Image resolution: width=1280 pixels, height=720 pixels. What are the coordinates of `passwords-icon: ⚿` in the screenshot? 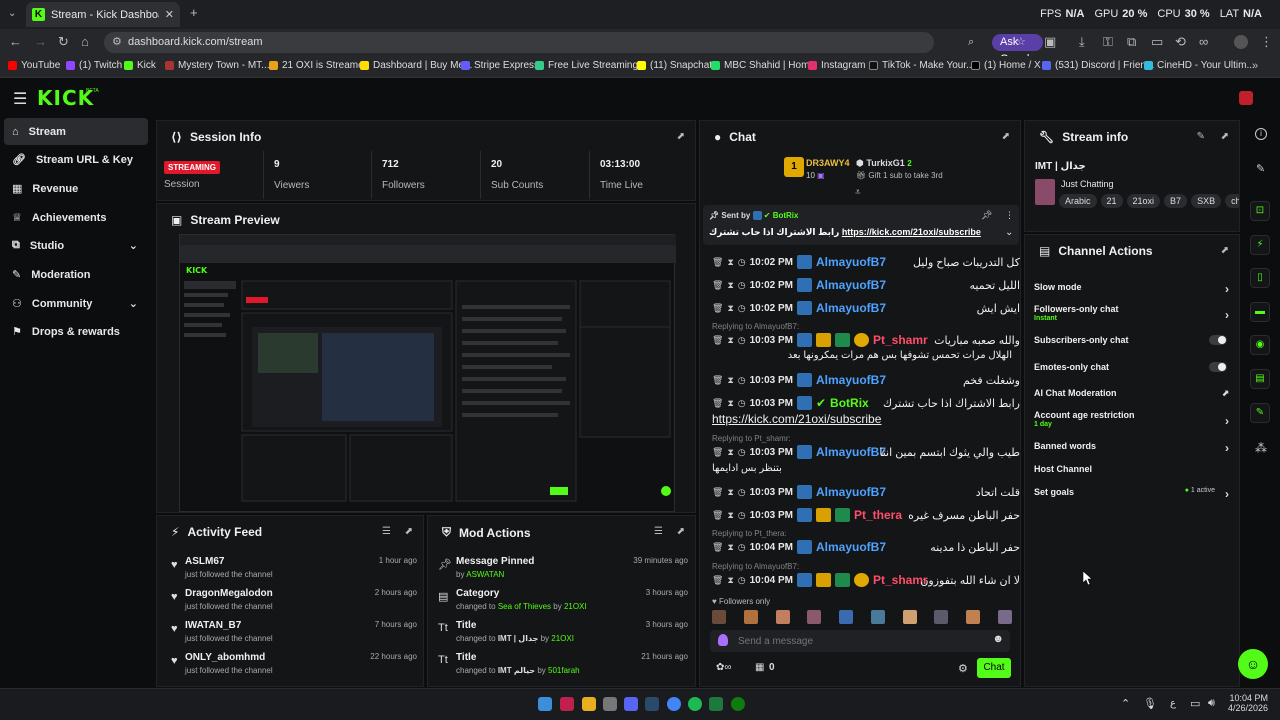 It's located at (1108, 42).